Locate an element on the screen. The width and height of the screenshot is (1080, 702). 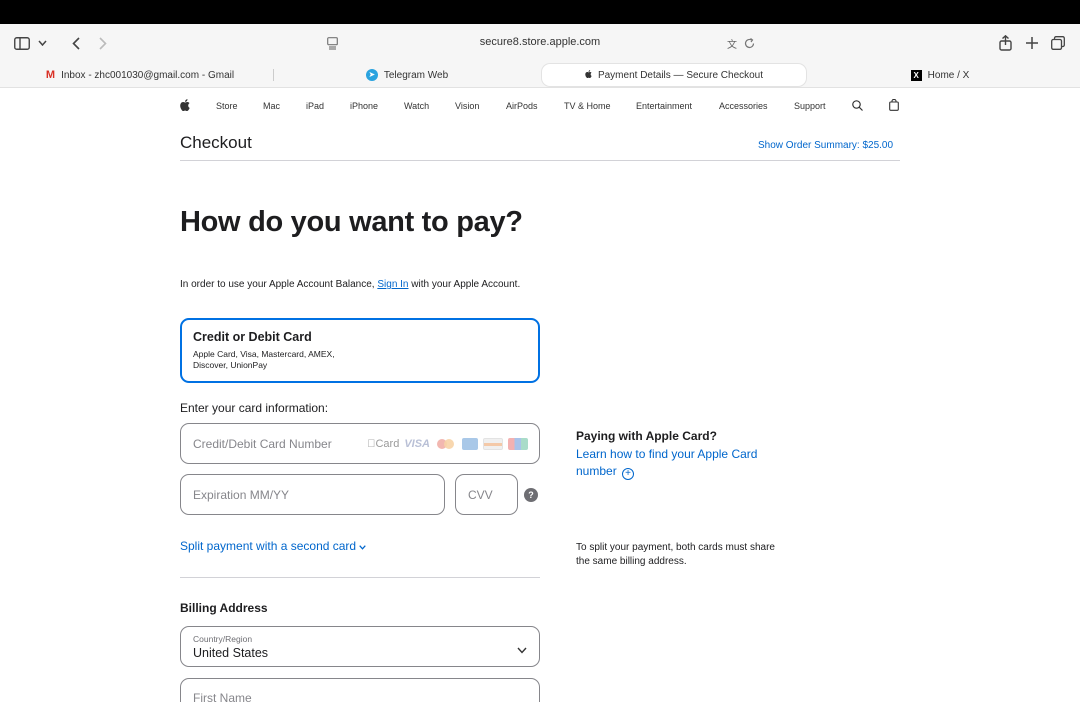
translate-icon: 文 is located at coordinates (732, 43).